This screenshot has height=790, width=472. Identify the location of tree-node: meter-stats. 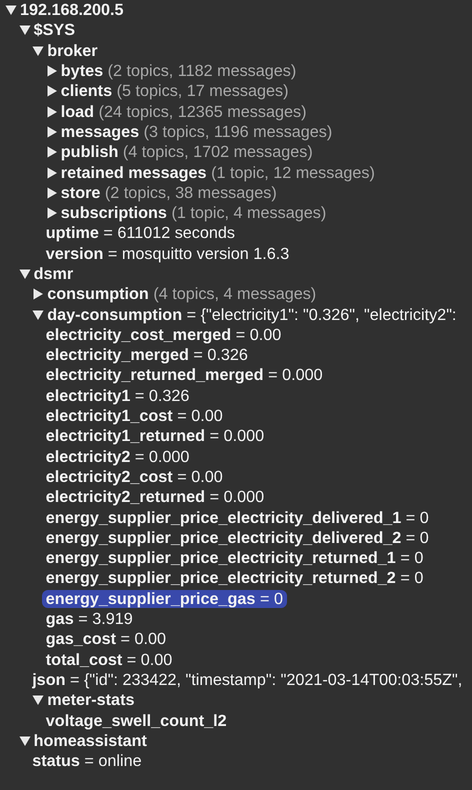
(90, 700).